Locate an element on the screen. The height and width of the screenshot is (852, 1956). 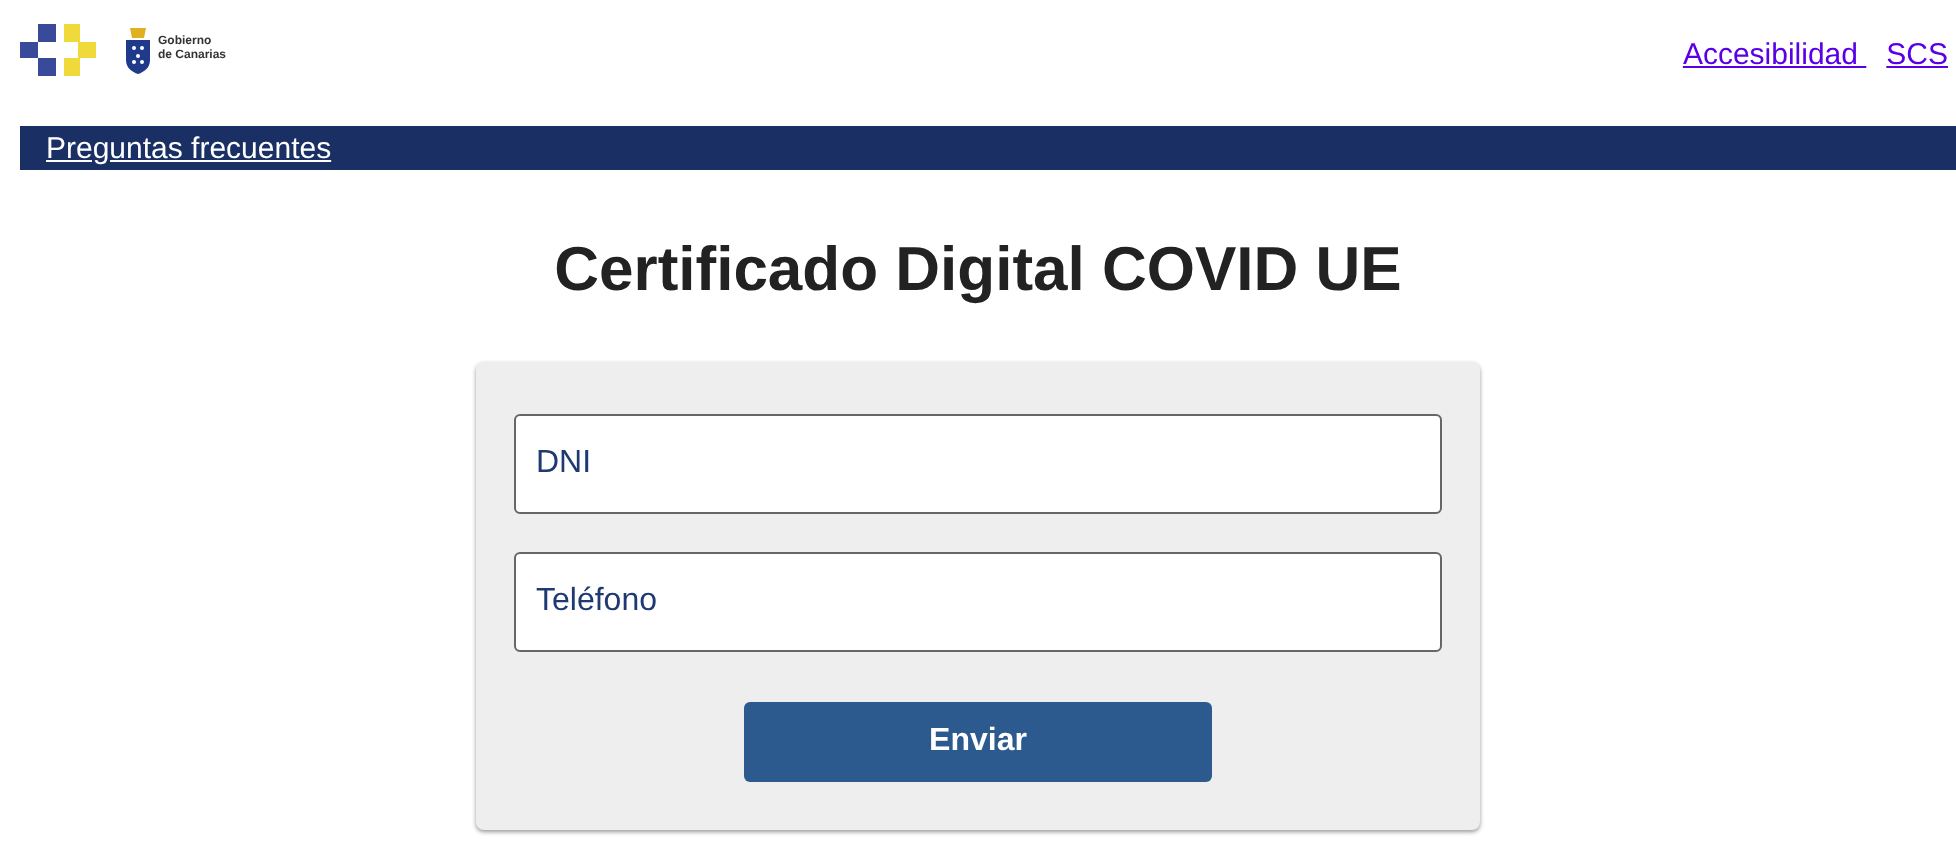
submit-button: Enviar is located at coordinates (978, 742).